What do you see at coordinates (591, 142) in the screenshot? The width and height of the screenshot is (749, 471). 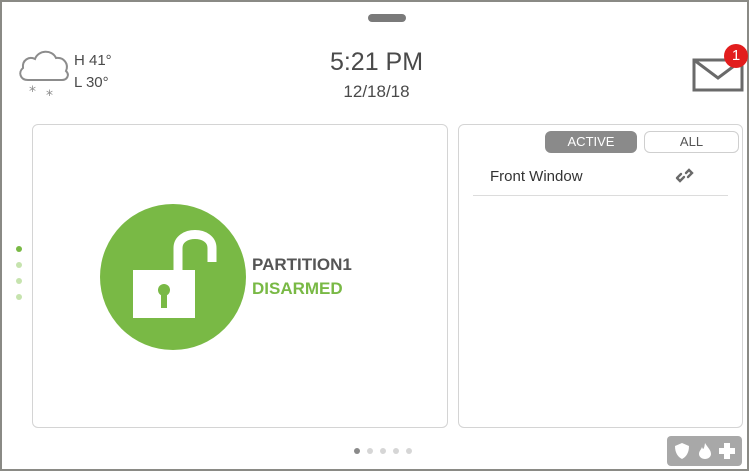 I see `tab-active: ACTIVE` at bounding box center [591, 142].